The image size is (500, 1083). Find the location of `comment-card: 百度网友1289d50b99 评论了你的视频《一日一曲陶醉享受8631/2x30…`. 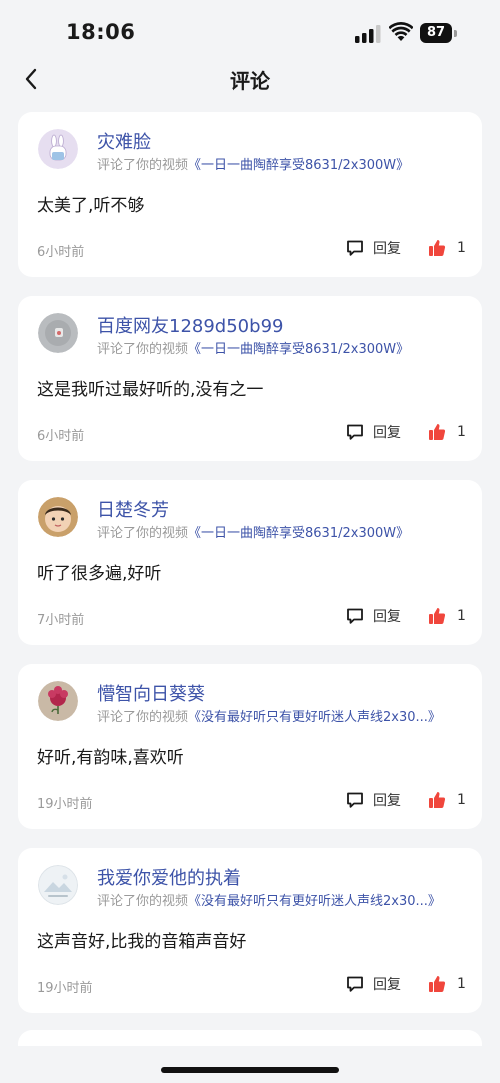

comment-card: 百度网友1289d50b99 评论了你的视频《一日一曲陶醉享受8631/2x30… is located at coordinates (250, 378).